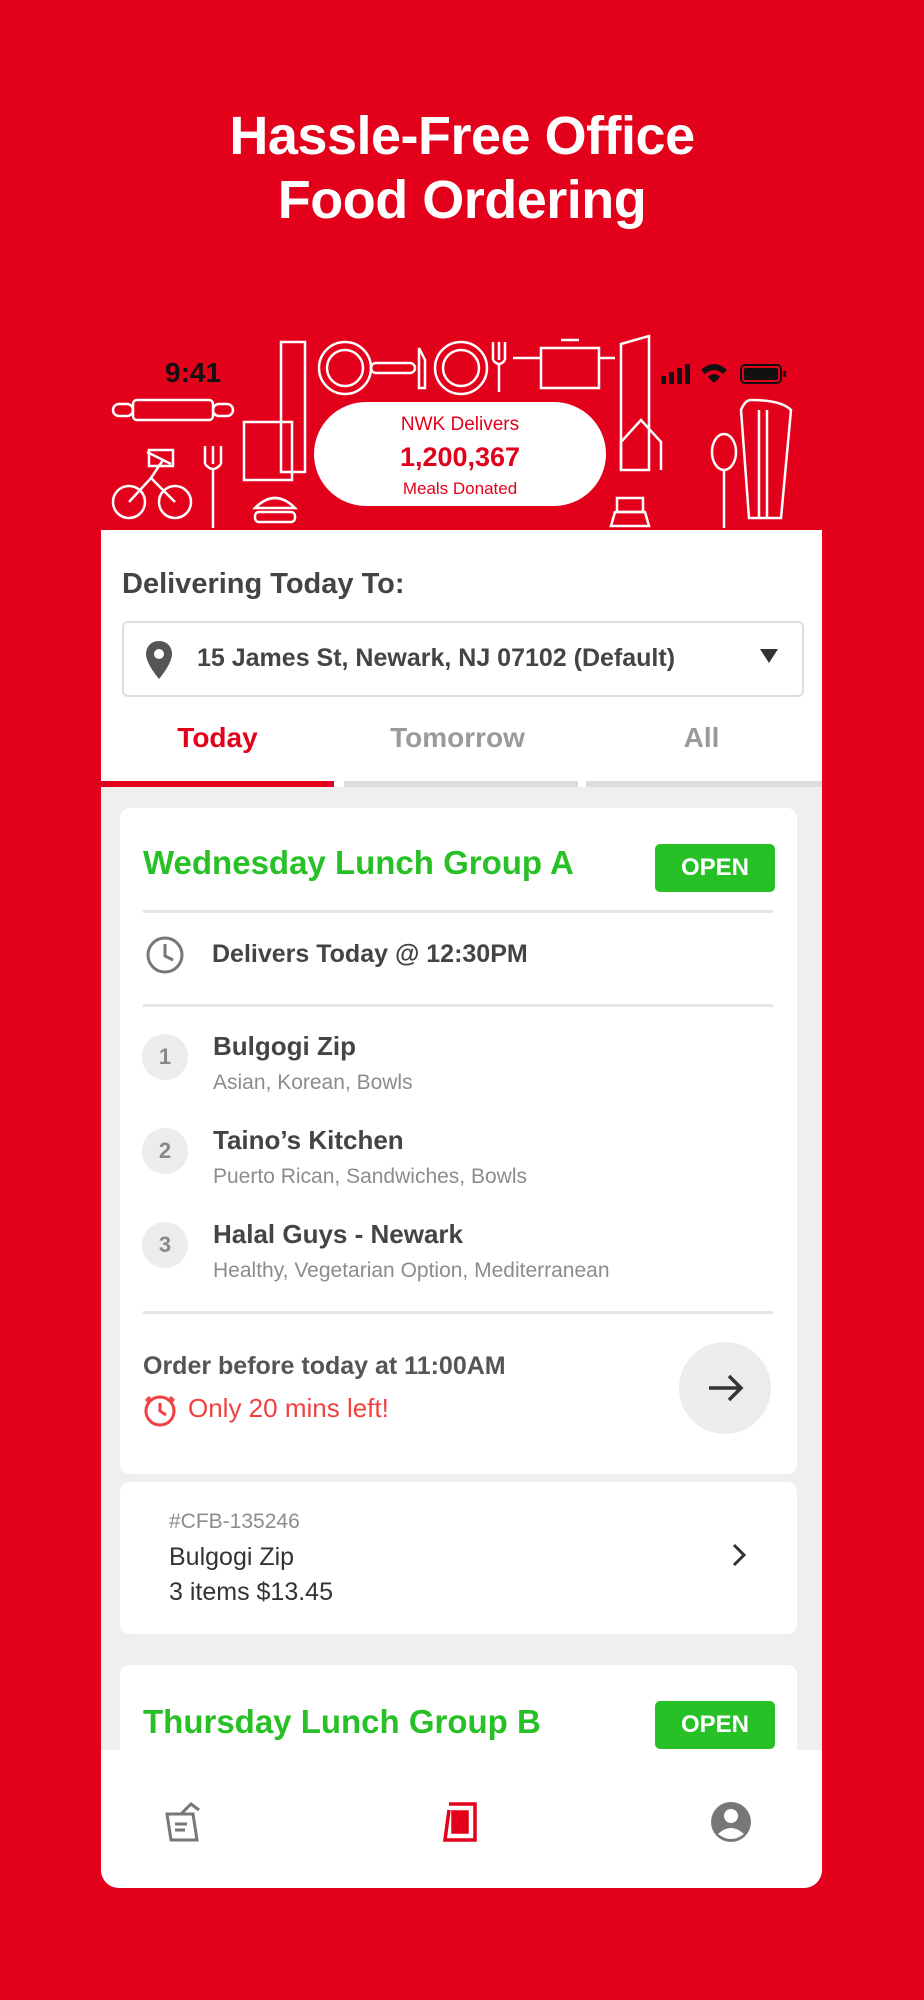  Describe the element at coordinates (217, 738) in the screenshot. I see `tab-today: Today` at that location.